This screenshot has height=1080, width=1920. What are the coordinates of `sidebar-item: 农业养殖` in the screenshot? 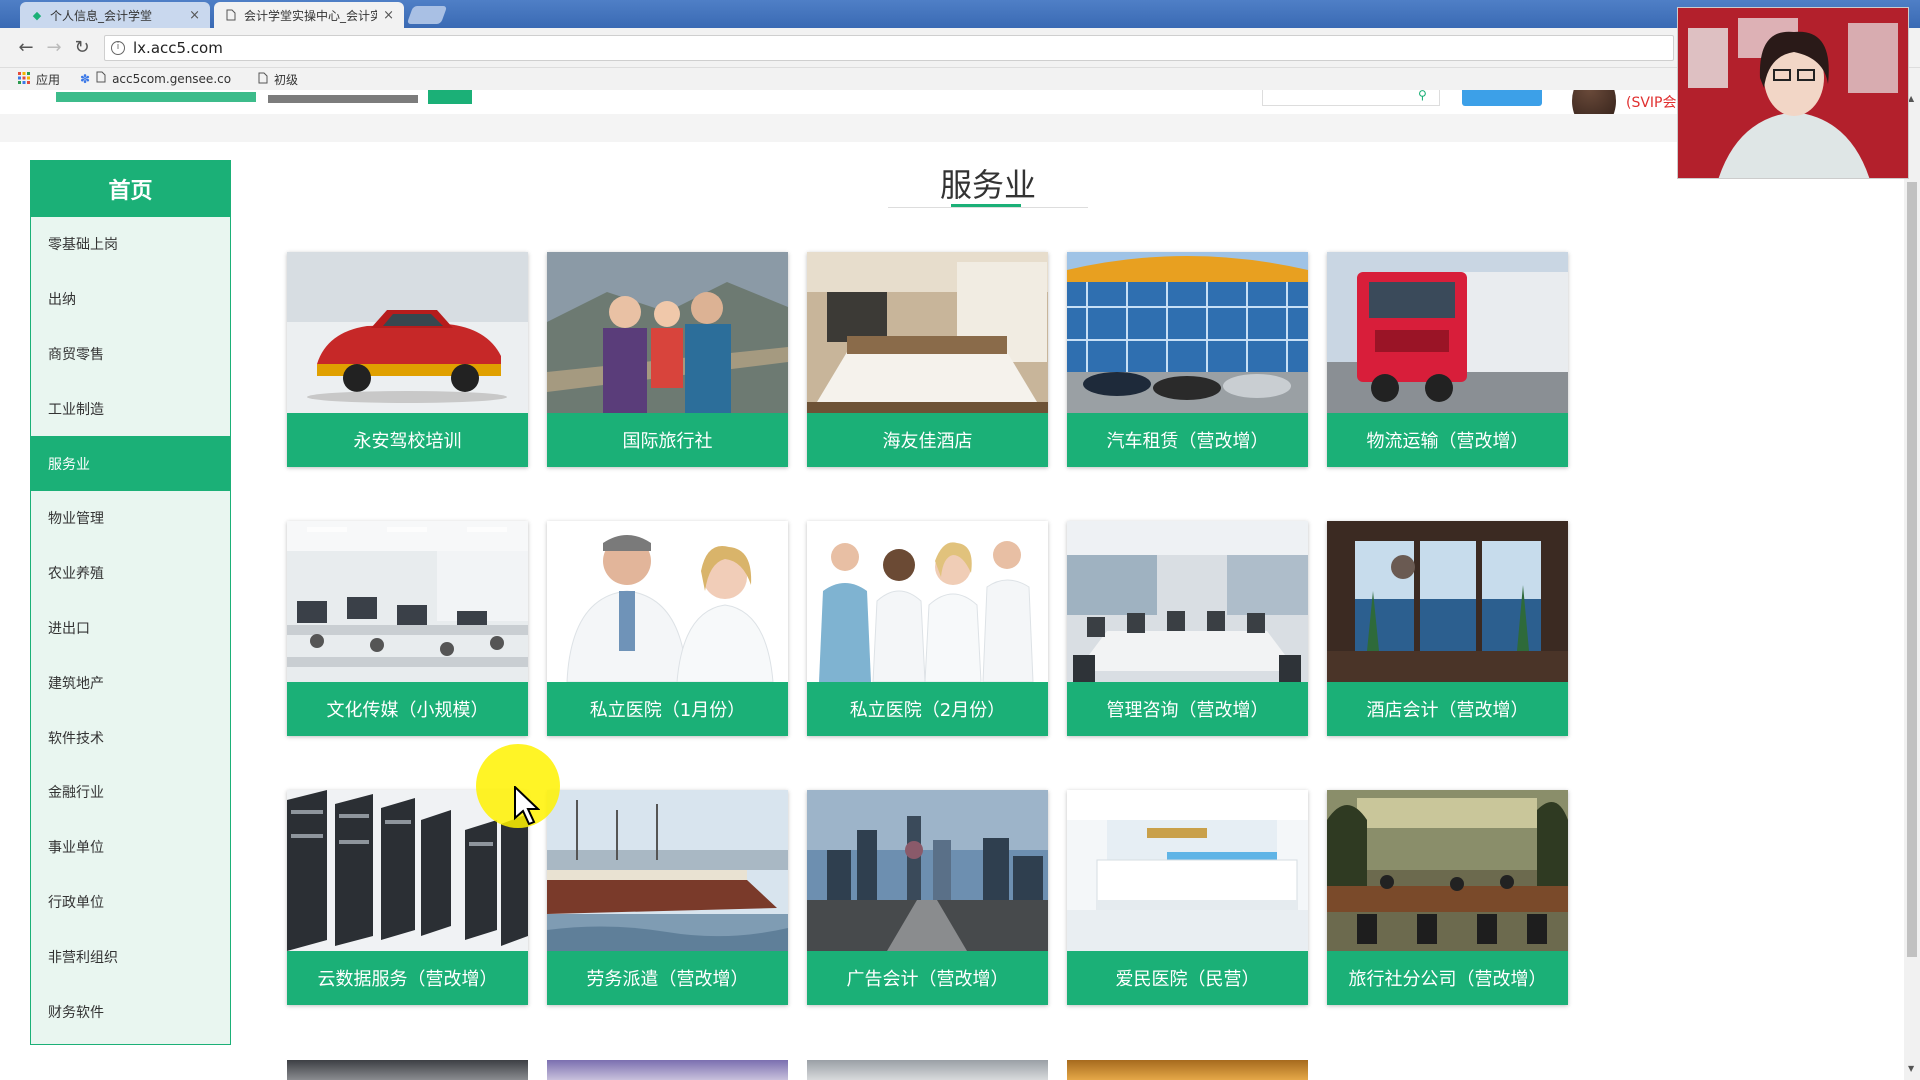 It's located at (130, 573).